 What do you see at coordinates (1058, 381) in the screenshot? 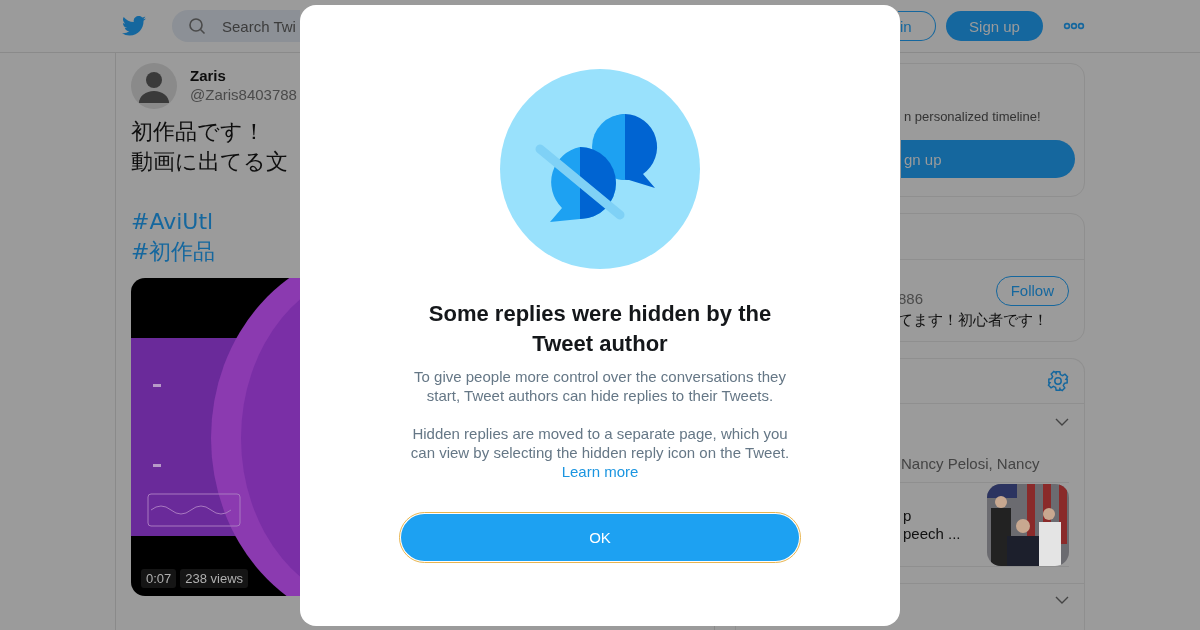
I see `settings-icon` at bounding box center [1058, 381].